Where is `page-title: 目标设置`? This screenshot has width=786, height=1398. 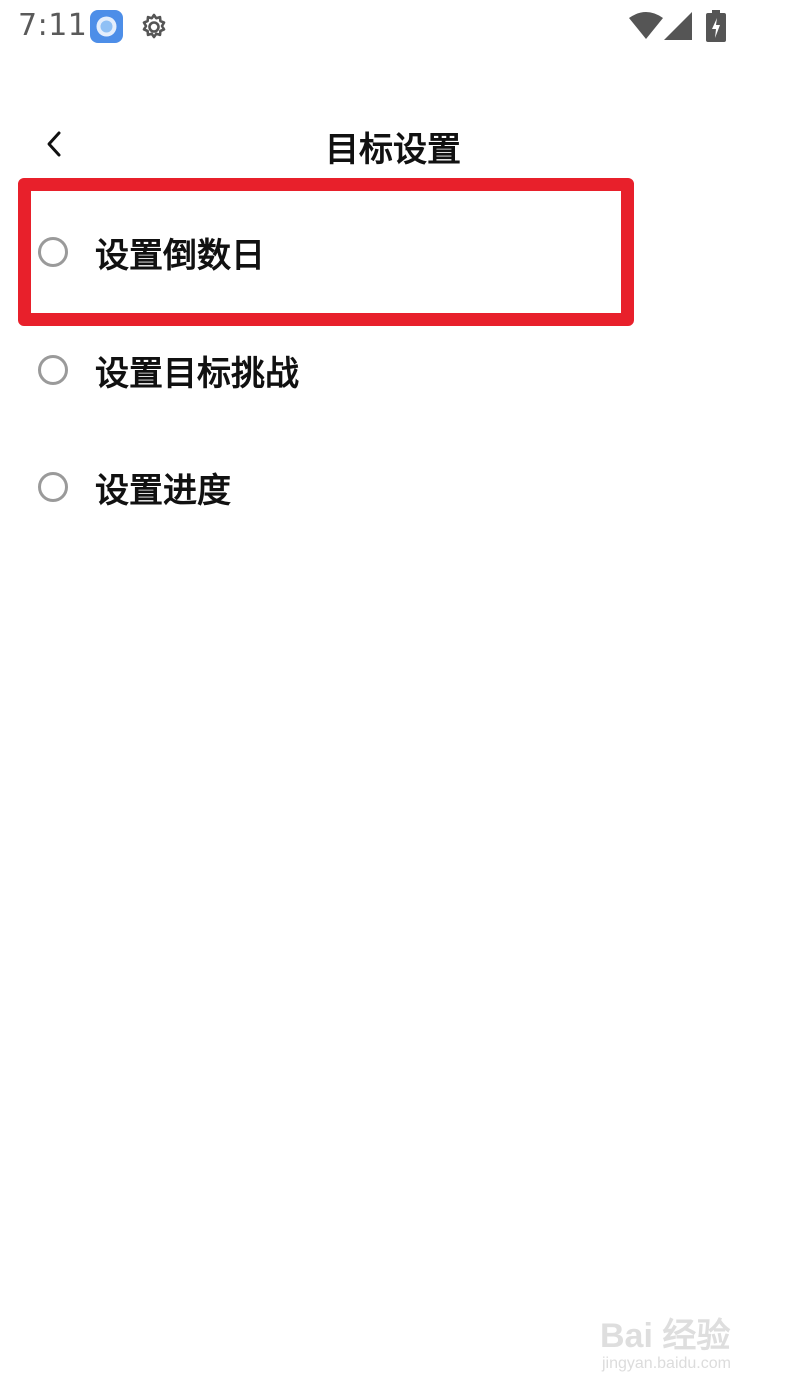 page-title: 目标设置 is located at coordinates (393, 150).